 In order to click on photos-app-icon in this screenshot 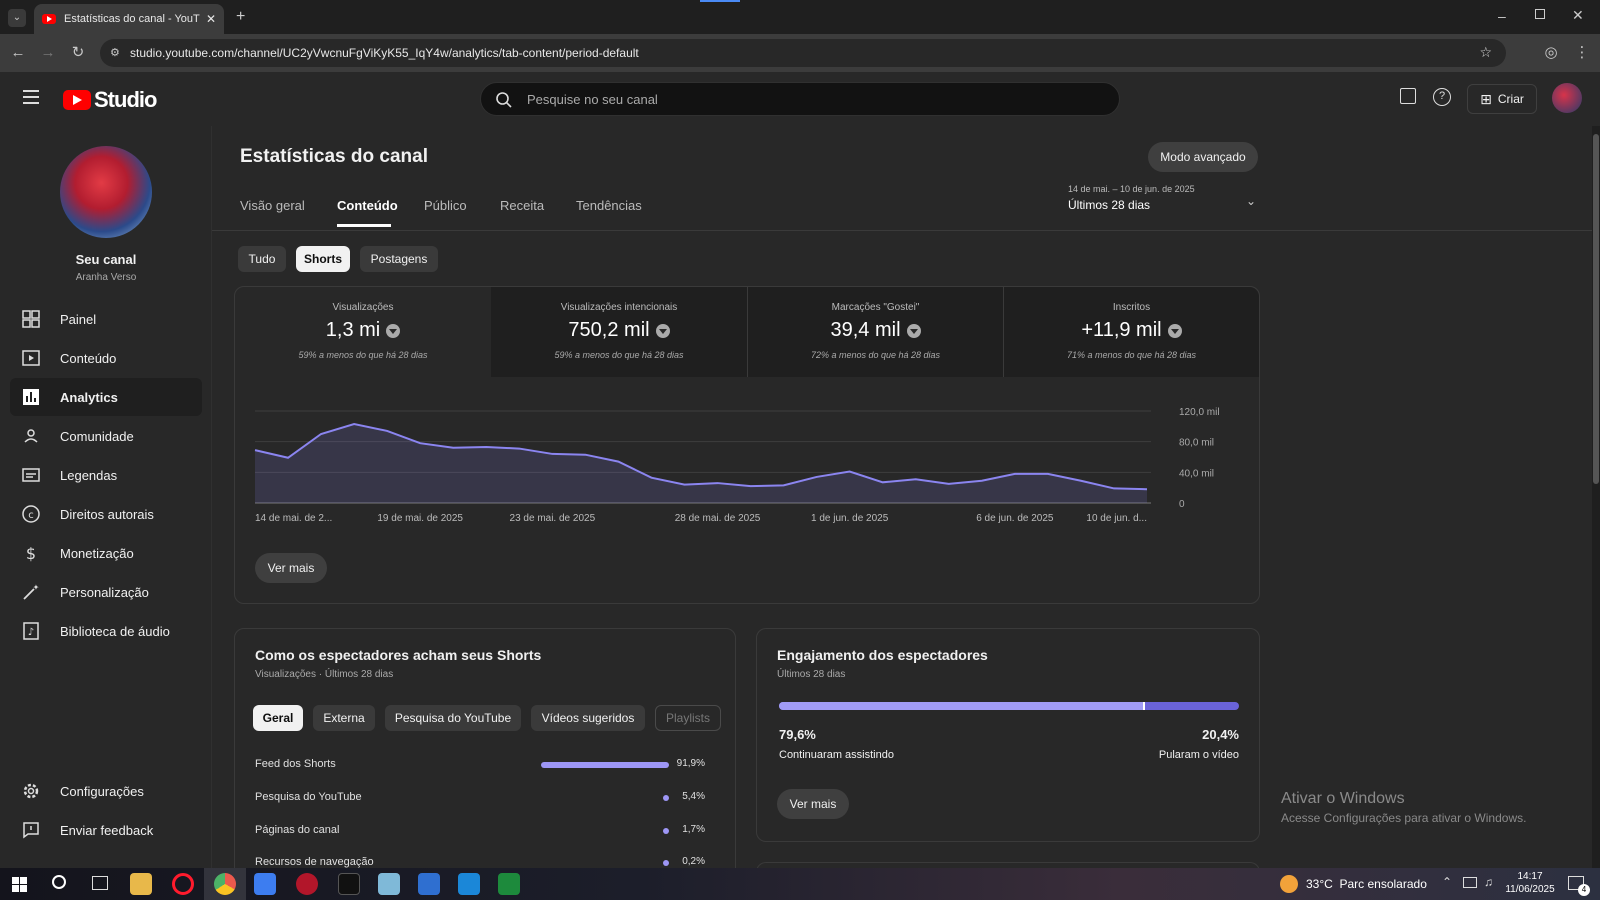, I will do `click(469, 884)`.